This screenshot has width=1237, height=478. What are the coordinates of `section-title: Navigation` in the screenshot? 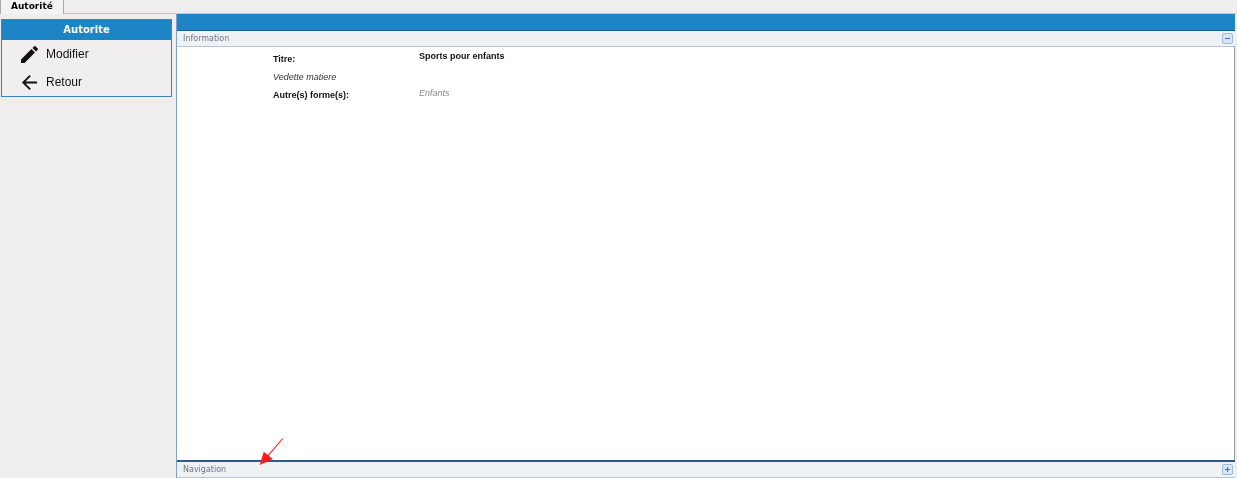 It's located at (205, 469).